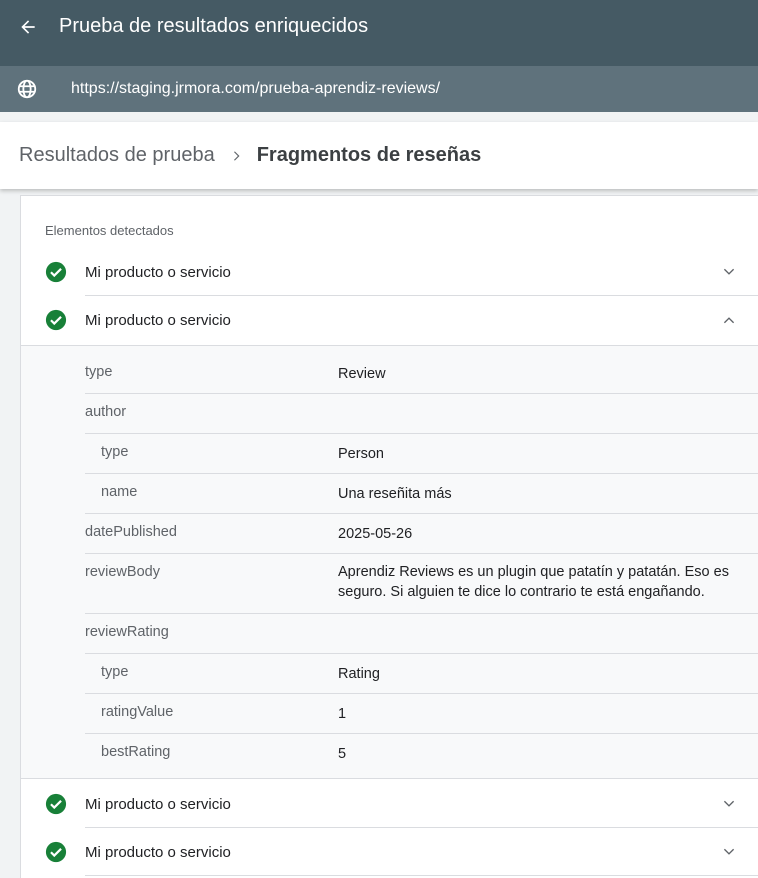  What do you see at coordinates (214, 26) in the screenshot?
I see `page-title: Prueba de resultados enriquecidos` at bounding box center [214, 26].